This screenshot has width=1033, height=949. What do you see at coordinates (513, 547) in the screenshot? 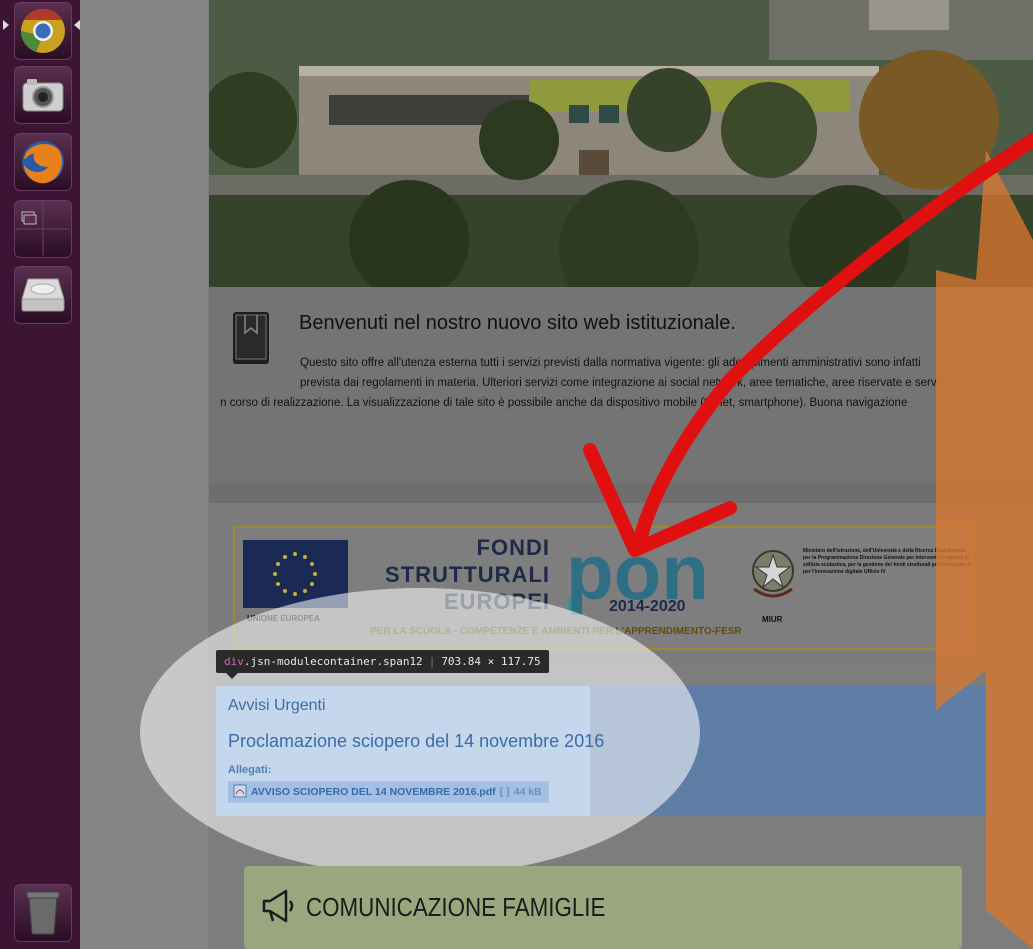
I see `fondi-line: FONDI` at bounding box center [513, 547].